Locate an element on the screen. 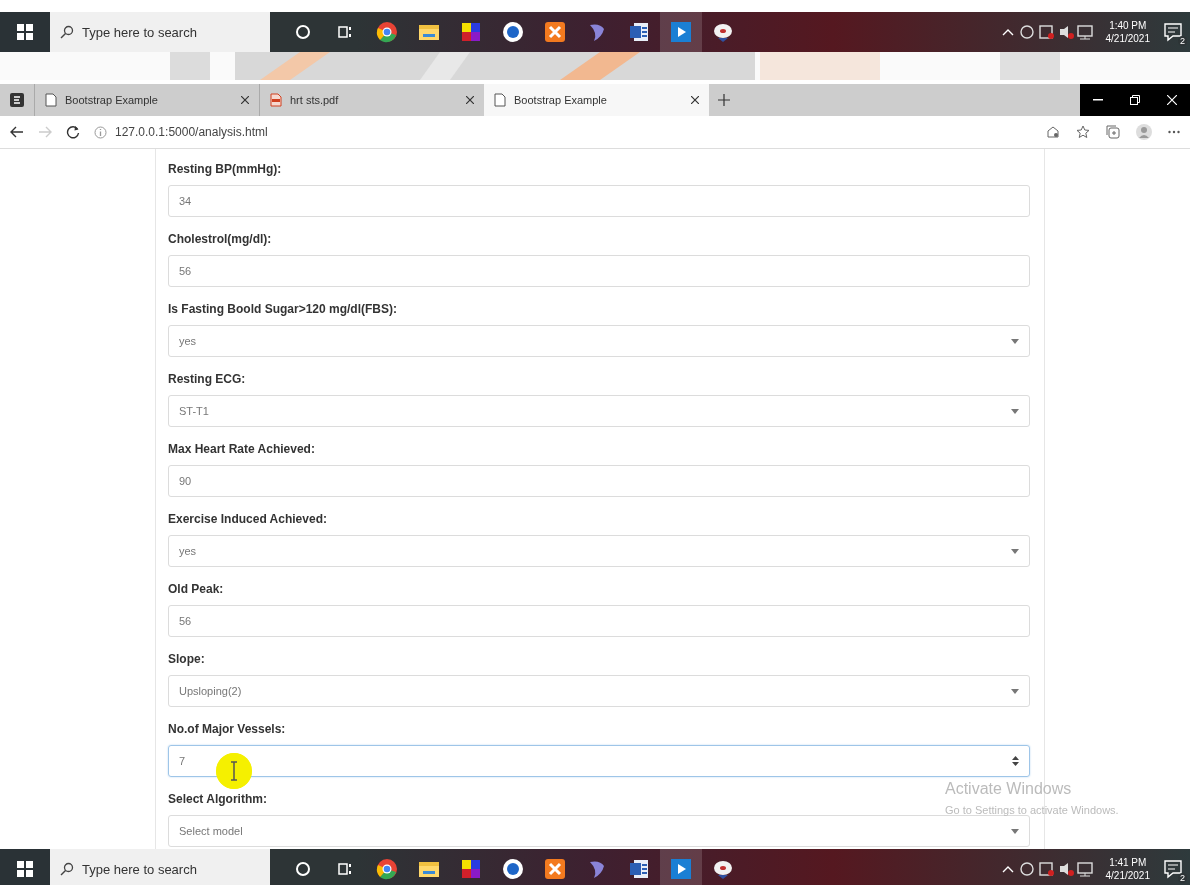 This screenshot has width=1190, height=885. dropdown: ST-T1 is located at coordinates (599, 411).